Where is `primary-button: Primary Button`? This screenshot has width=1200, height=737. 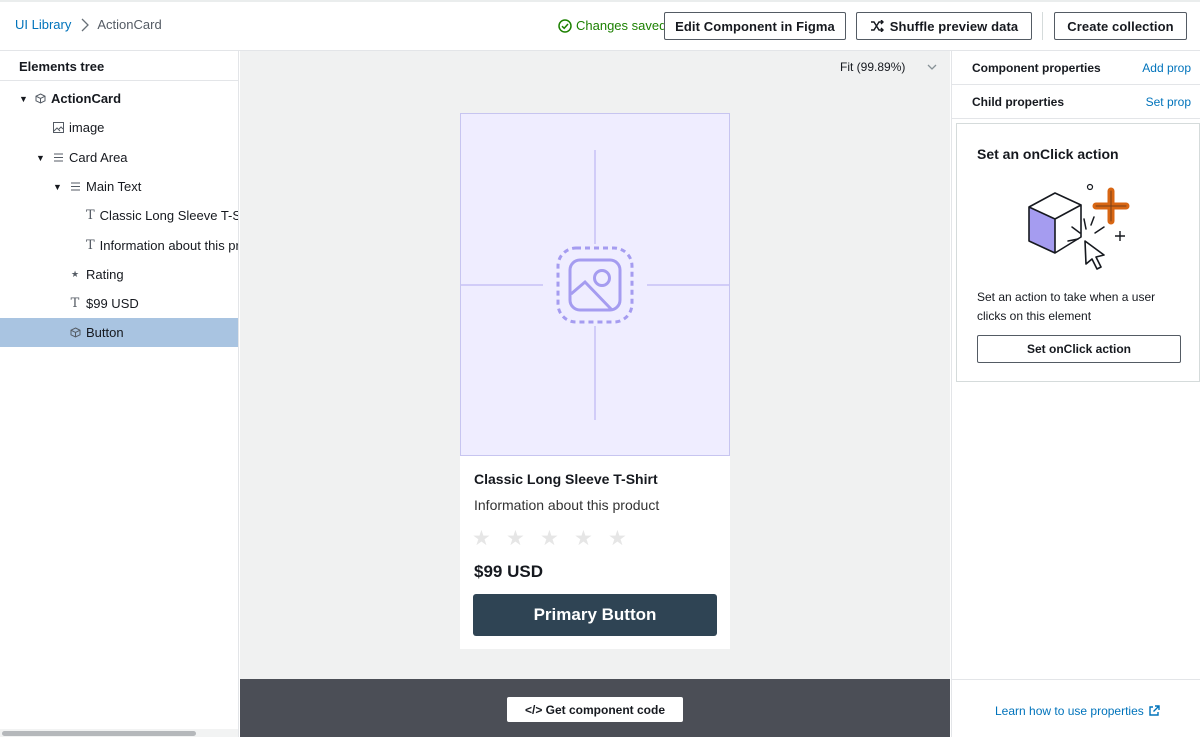
primary-button: Primary Button is located at coordinates (595, 615).